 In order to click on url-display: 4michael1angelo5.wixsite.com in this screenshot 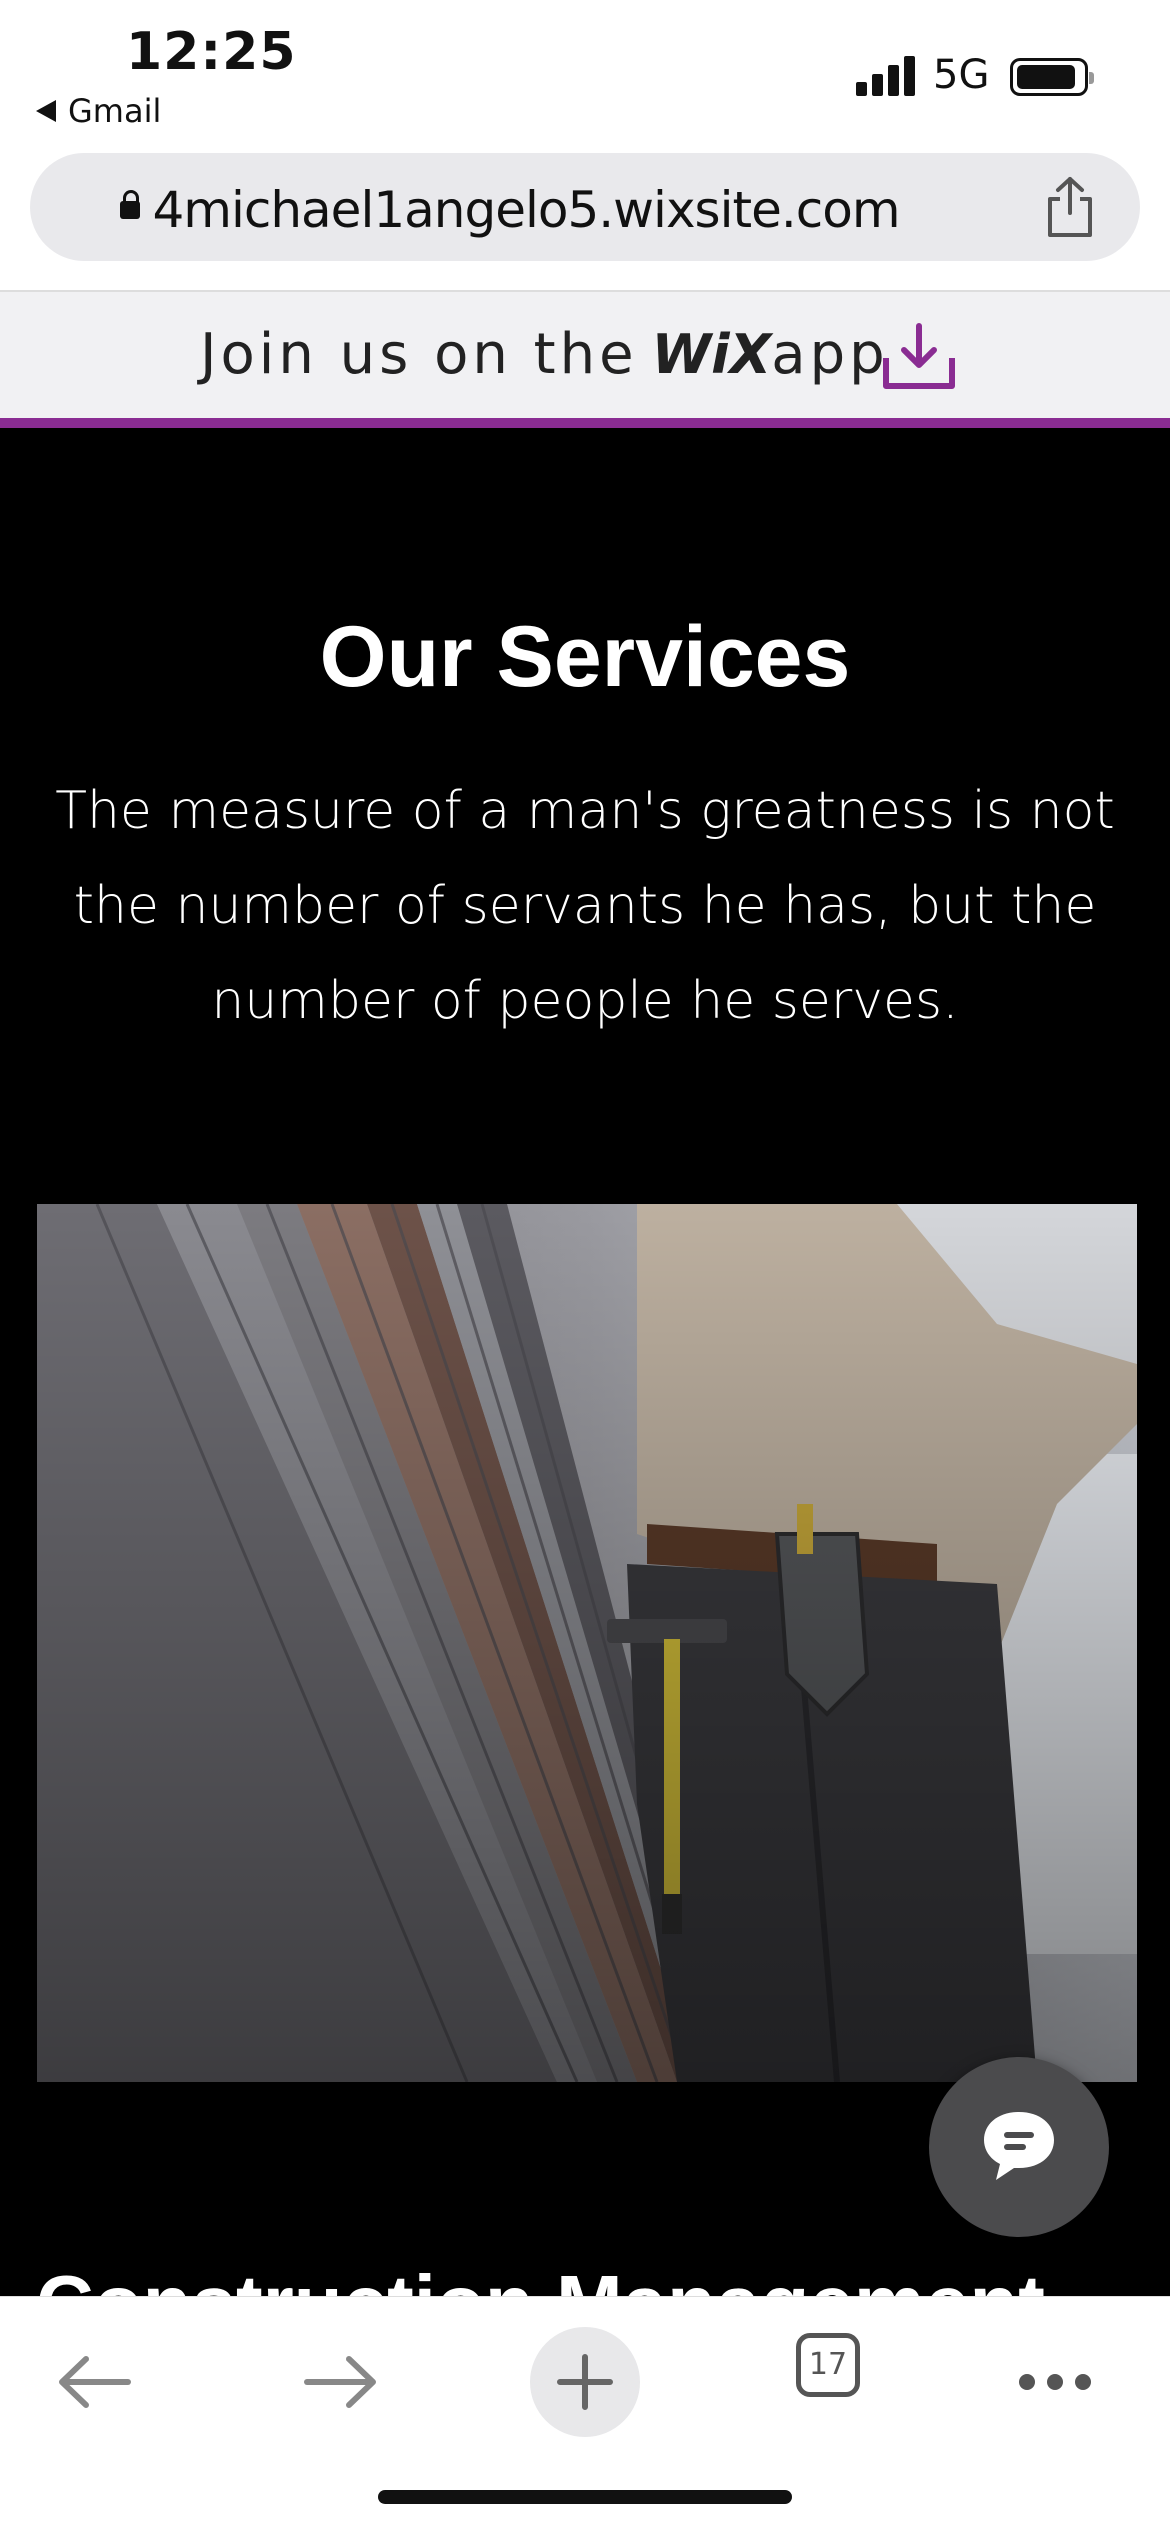, I will do `click(510, 210)`.